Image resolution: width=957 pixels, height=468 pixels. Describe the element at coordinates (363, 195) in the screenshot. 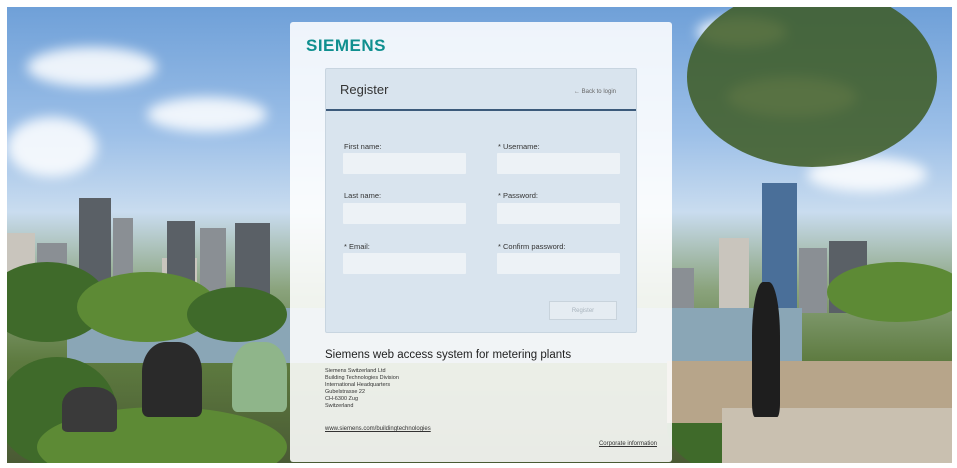

I see `last-name-label: Last name:` at that location.